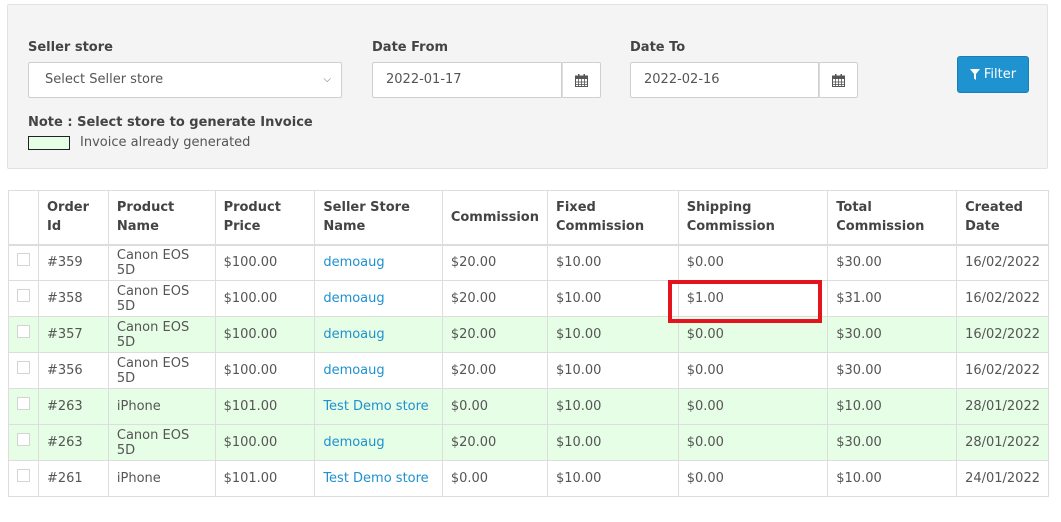  I want to click on date-from-input: 2022-01-17, so click(467, 80).